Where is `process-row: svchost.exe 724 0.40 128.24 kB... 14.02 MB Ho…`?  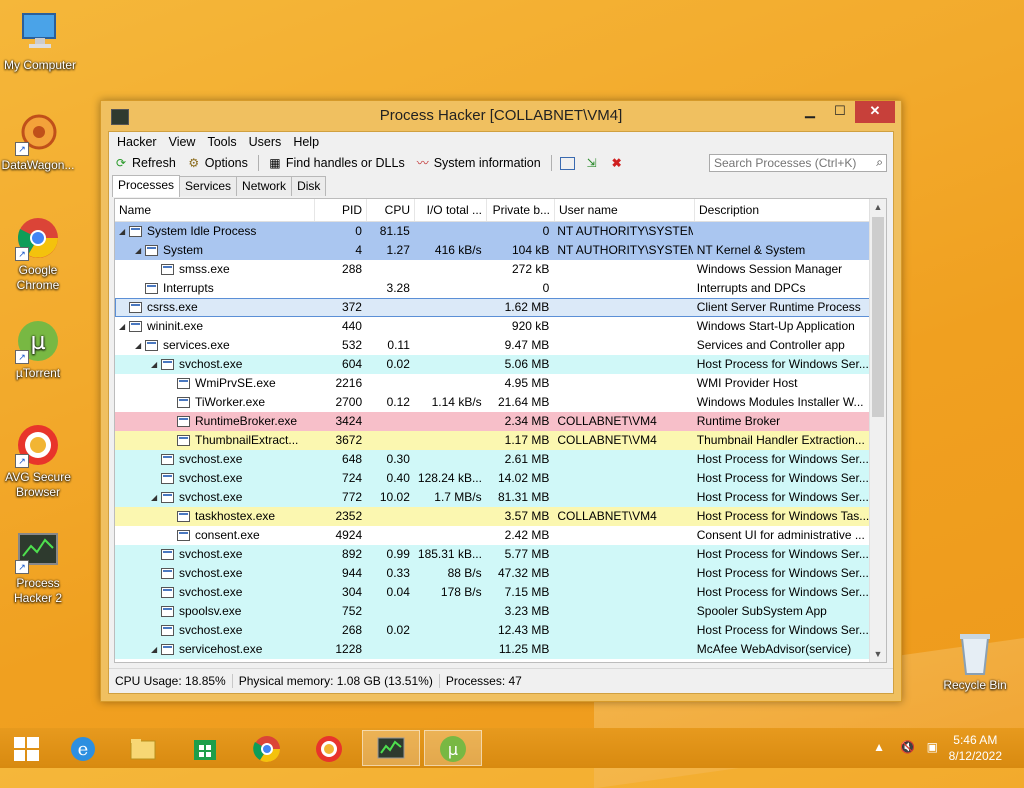
process-row: svchost.exe 724 0.40 128.24 kB... 14.02 MB Ho… is located at coordinates (492, 478).